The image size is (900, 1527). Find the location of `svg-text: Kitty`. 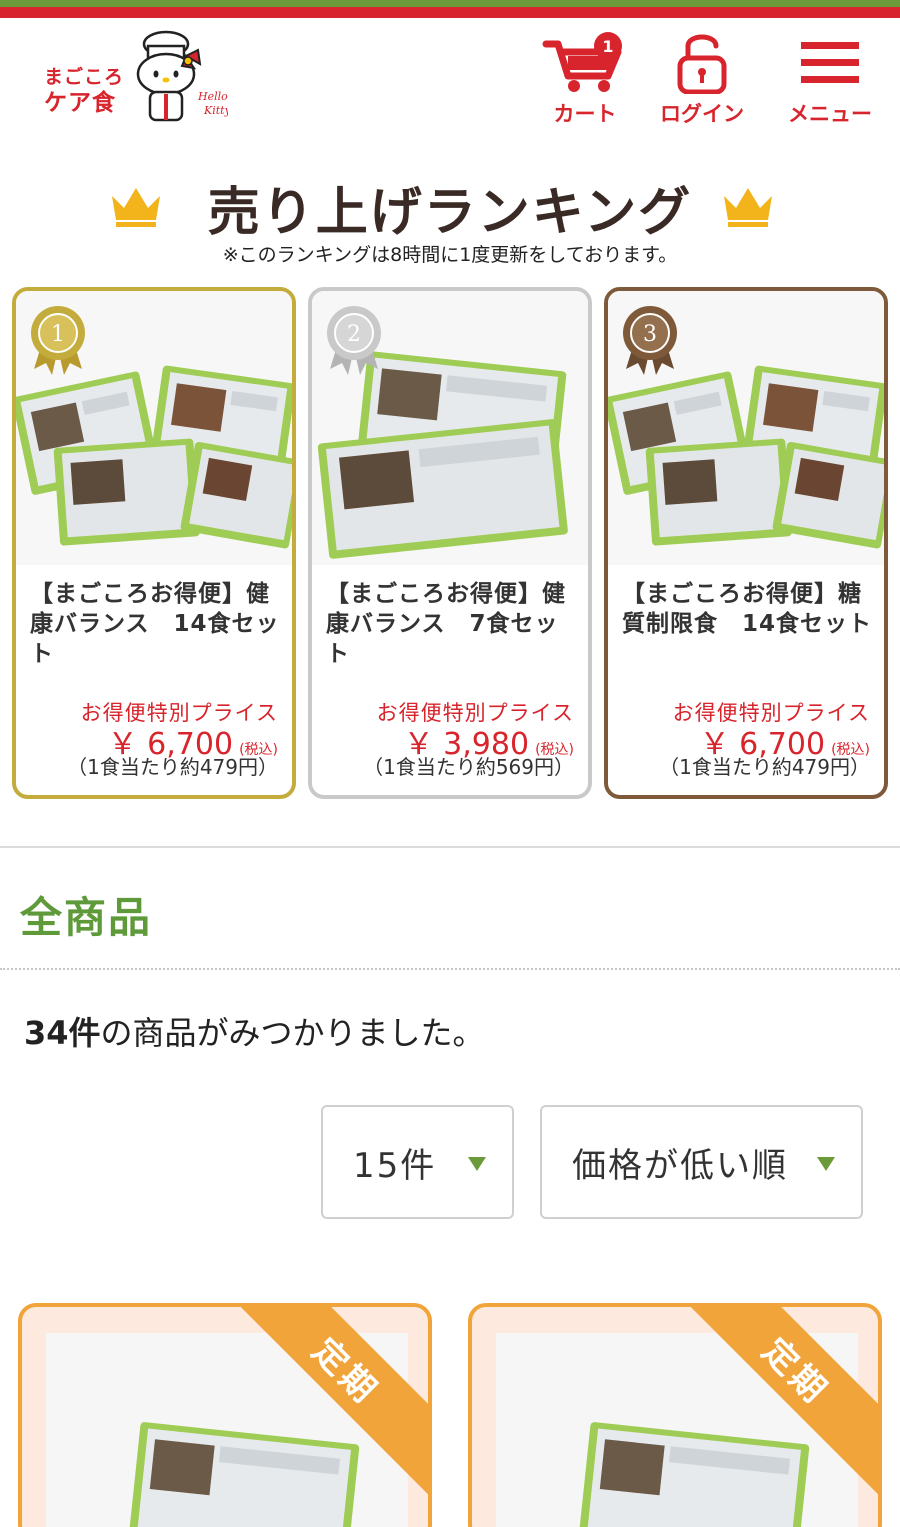

svg-text: Kitty is located at coordinates (215, 110).